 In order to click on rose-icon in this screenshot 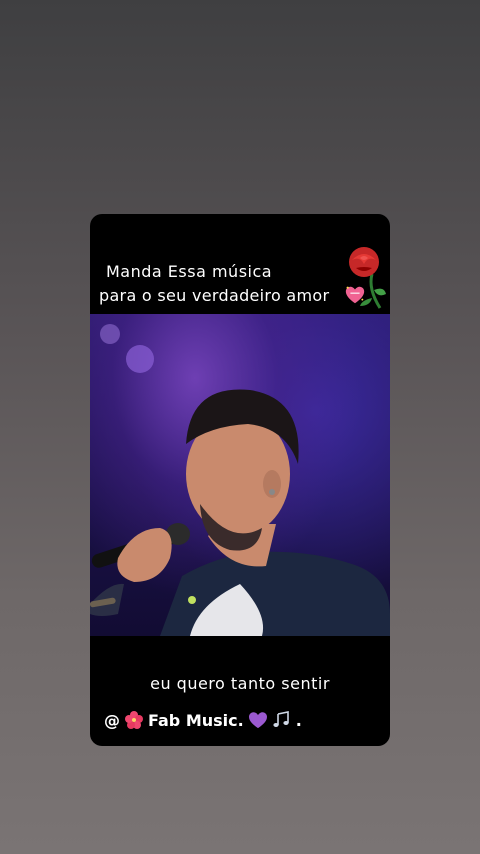, I will do `click(367, 278)`.